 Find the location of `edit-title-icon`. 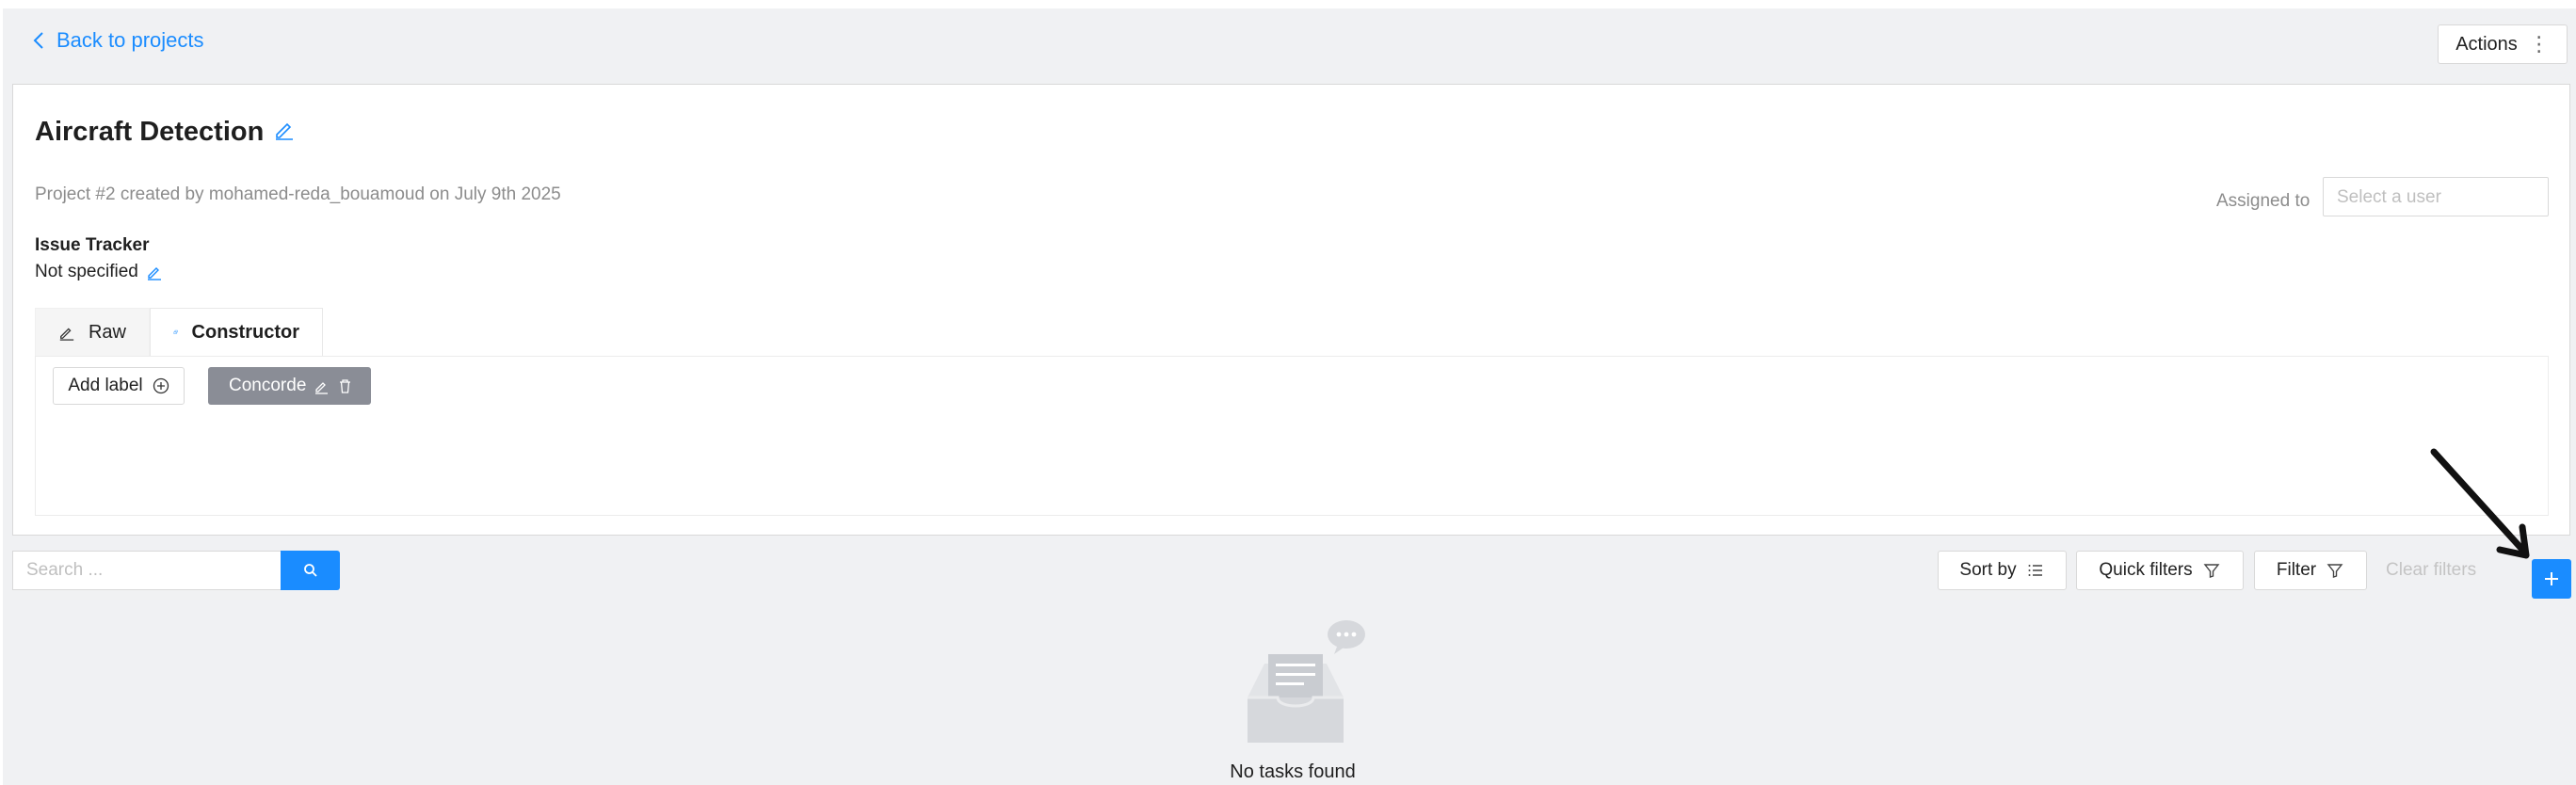

edit-title-icon is located at coordinates (284, 132).